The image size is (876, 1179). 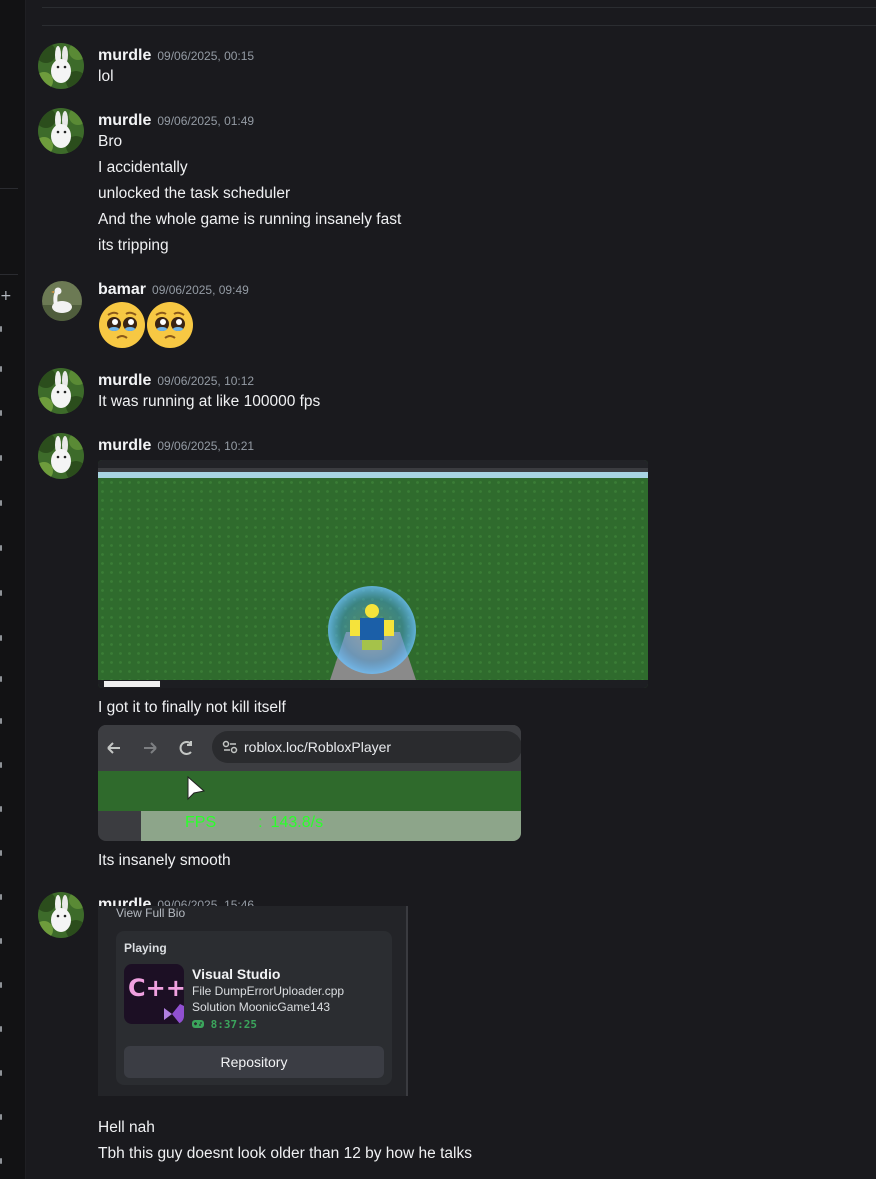 What do you see at coordinates (164, 860) in the screenshot?
I see `message-text: Its insanely smooth` at bounding box center [164, 860].